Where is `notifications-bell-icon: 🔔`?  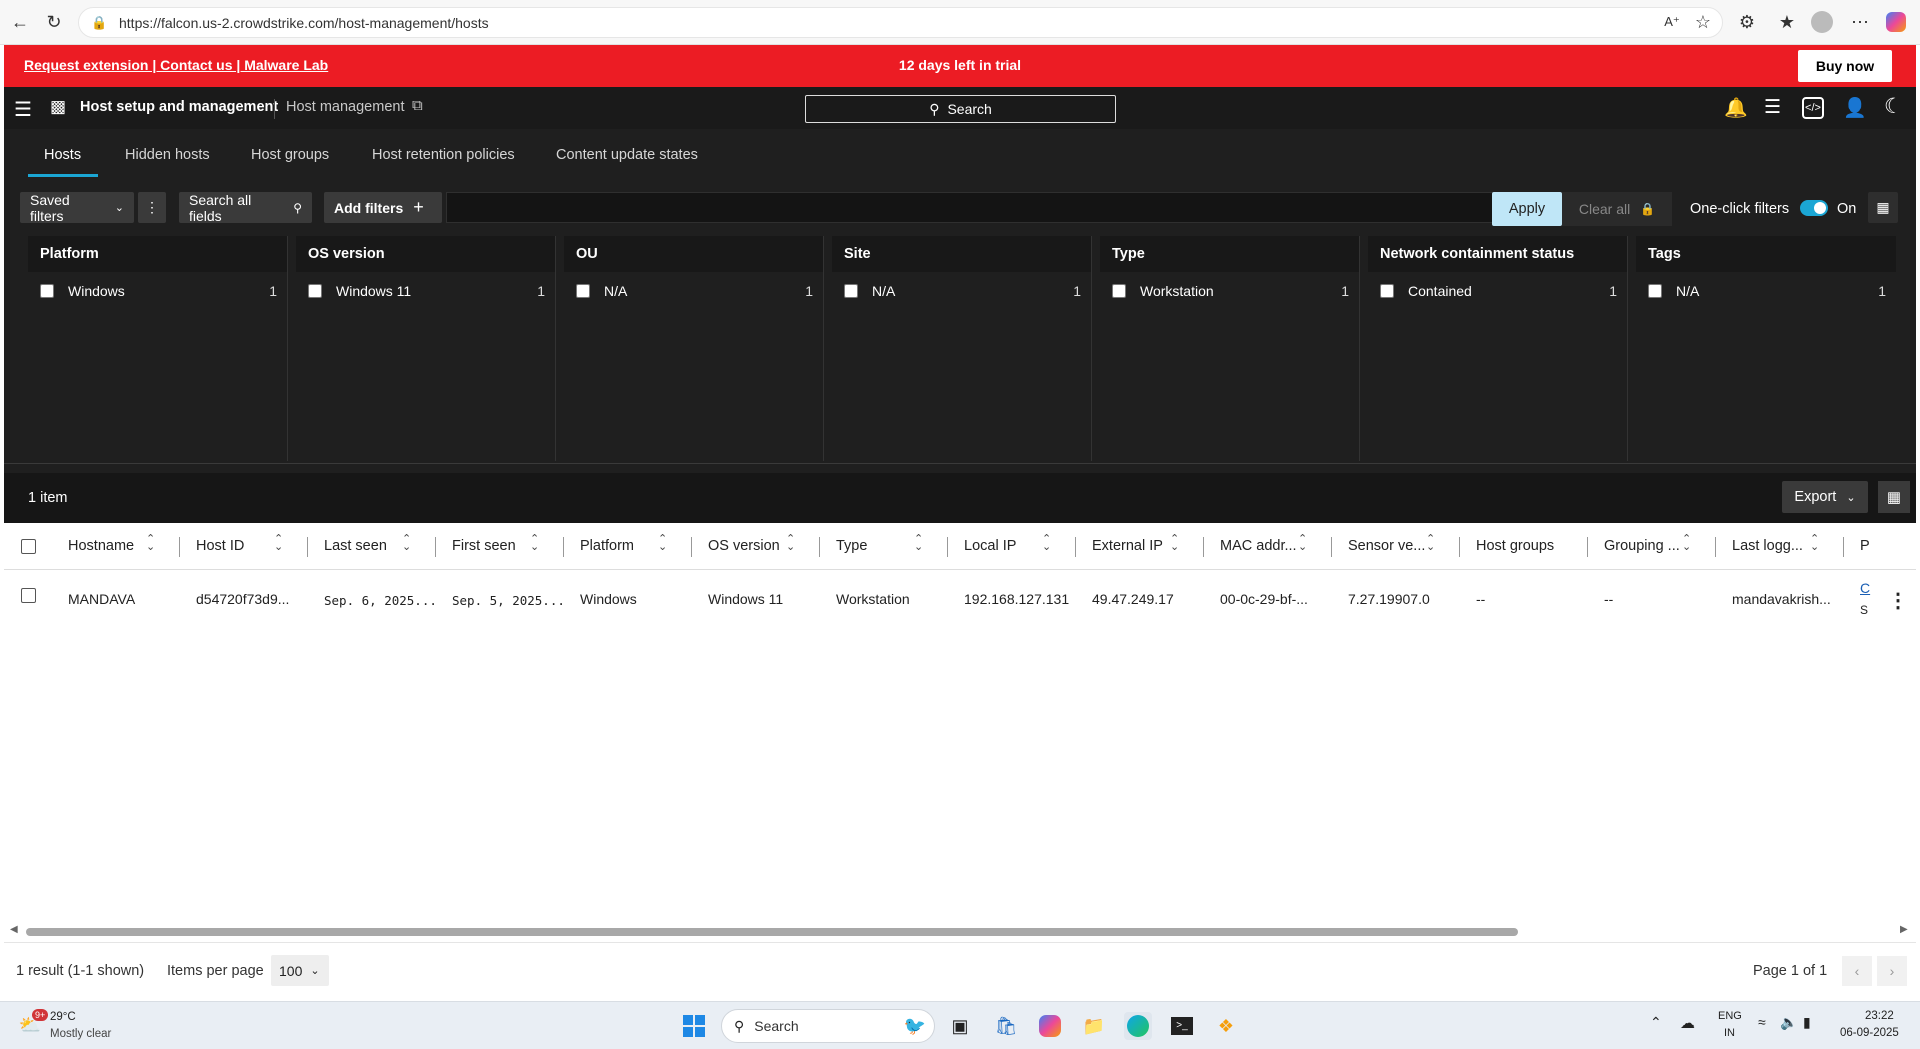 notifications-bell-icon: 🔔 is located at coordinates (1736, 108).